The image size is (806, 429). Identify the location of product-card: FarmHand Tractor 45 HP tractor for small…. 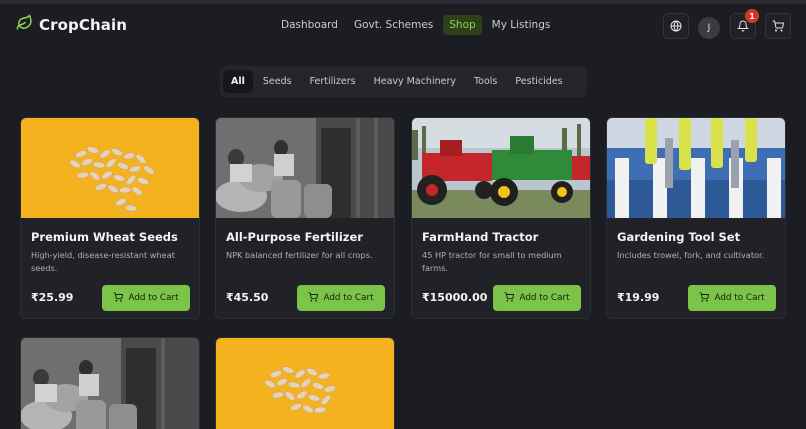
(501, 218).